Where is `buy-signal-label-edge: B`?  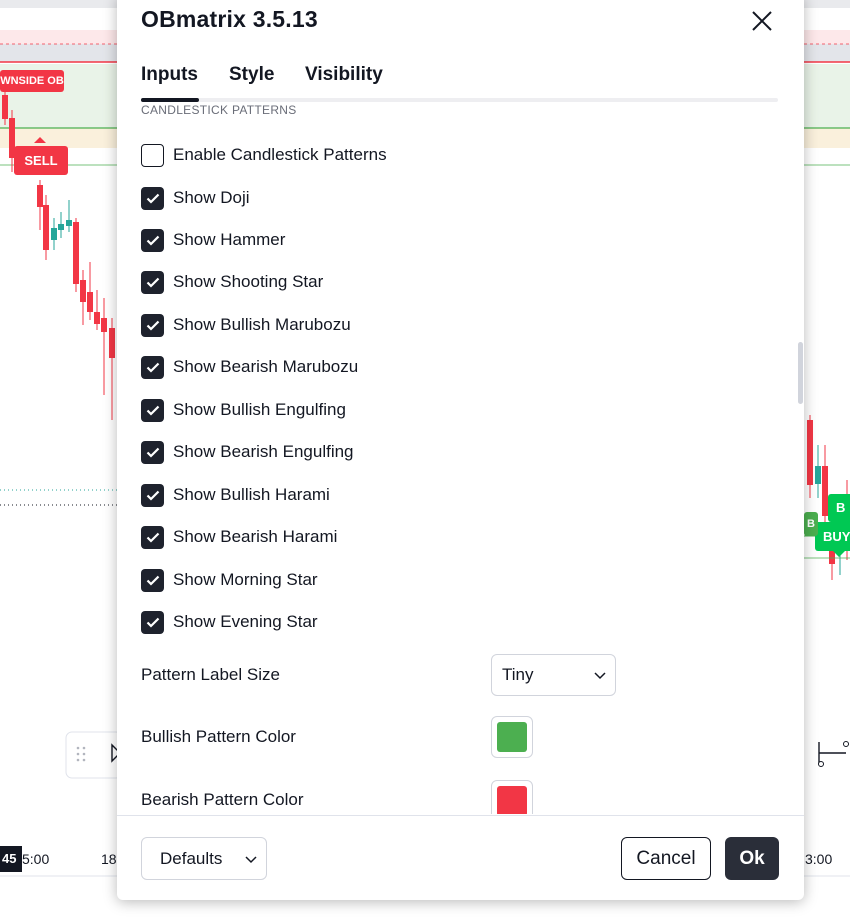
buy-signal-label-edge: B is located at coordinates (839, 508).